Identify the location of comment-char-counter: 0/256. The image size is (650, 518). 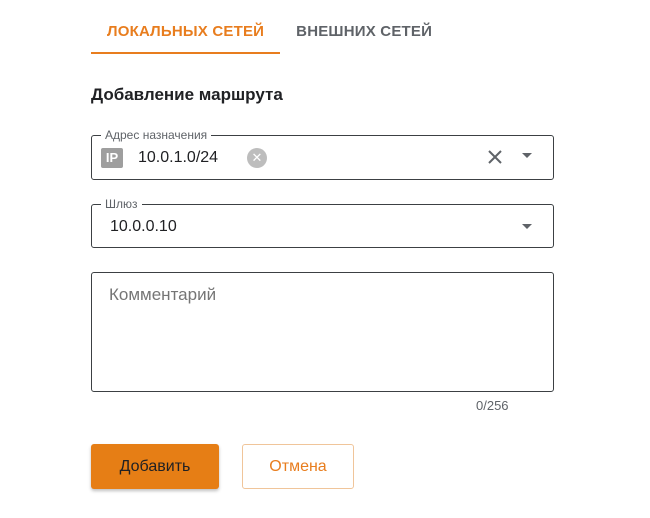
(492, 405).